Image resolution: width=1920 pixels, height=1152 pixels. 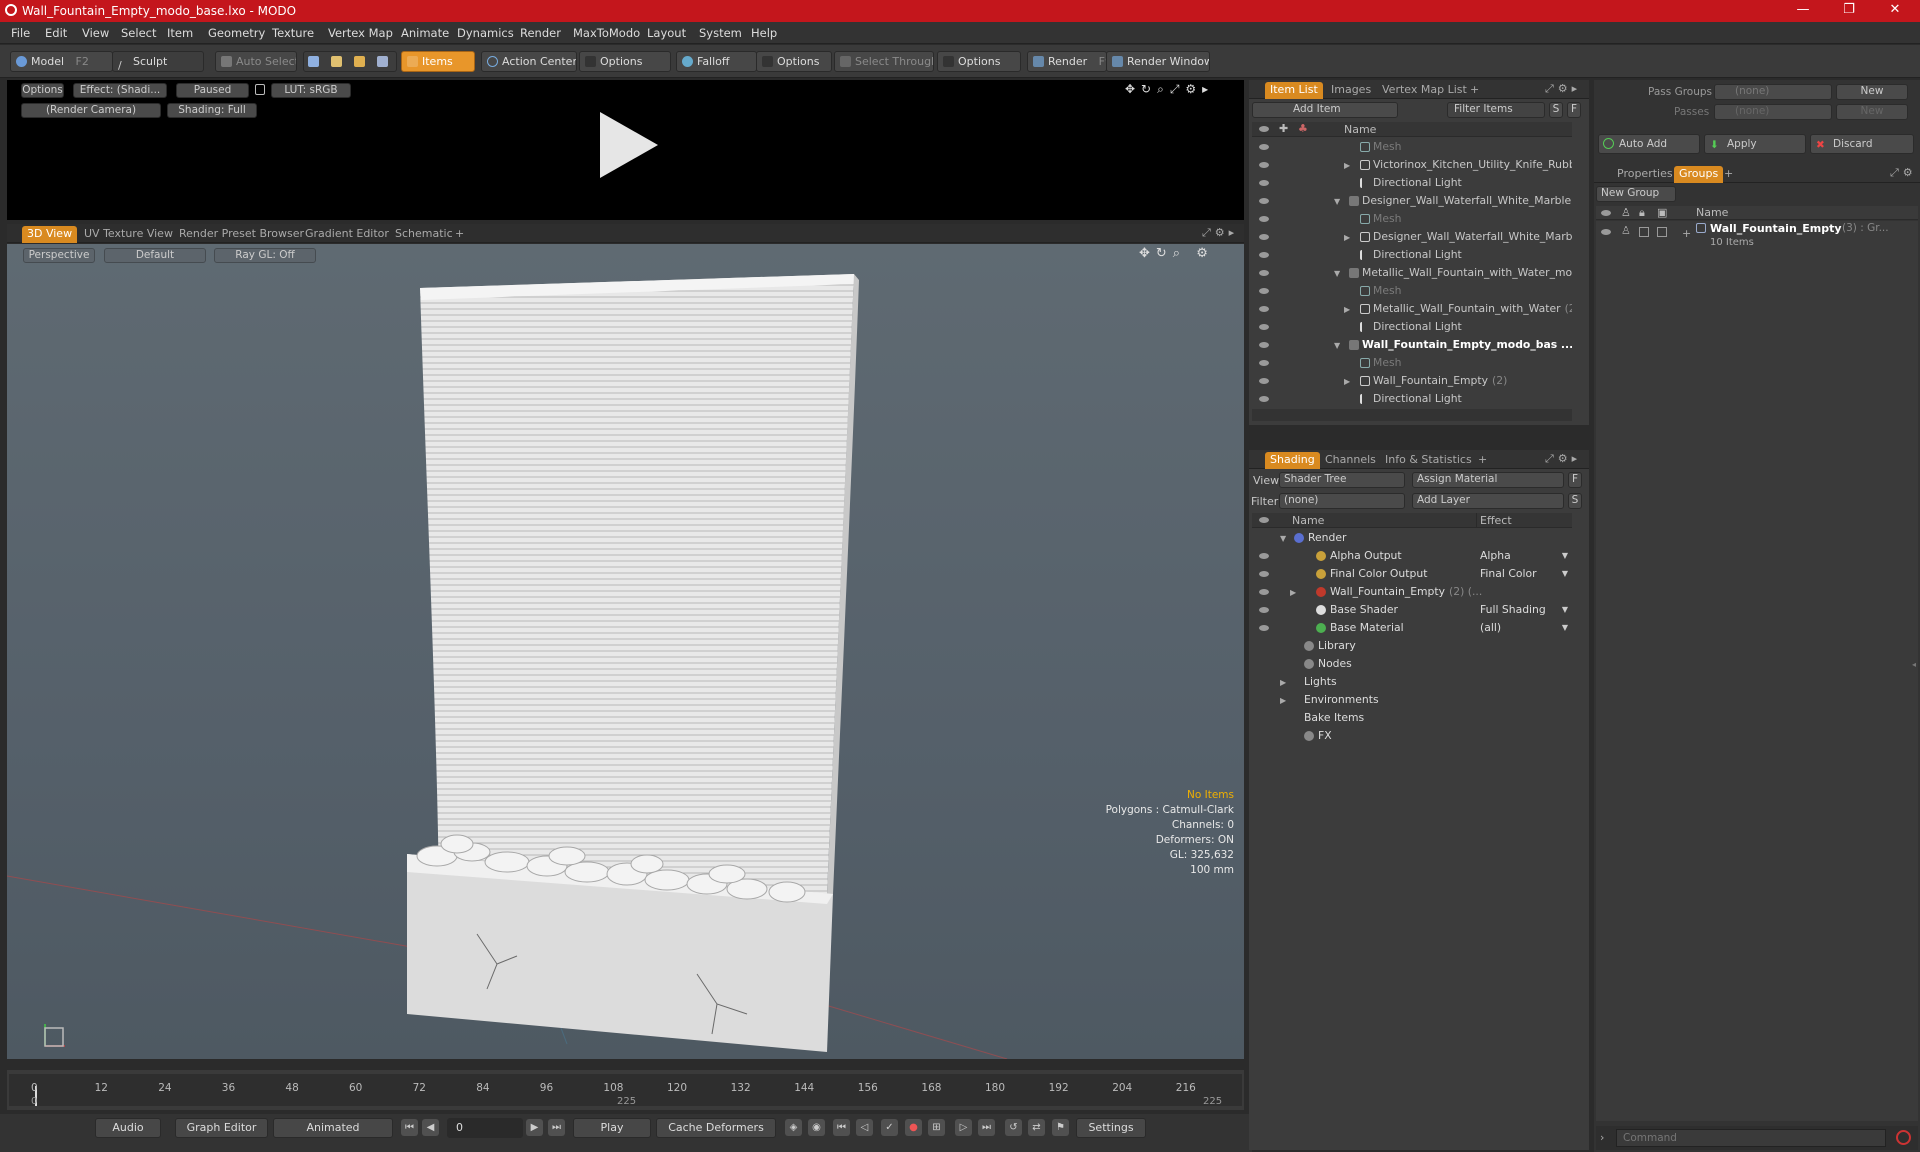 What do you see at coordinates (1525, 610) in the screenshot?
I see `shader-effect-dropdown: Full Shading ▼` at bounding box center [1525, 610].